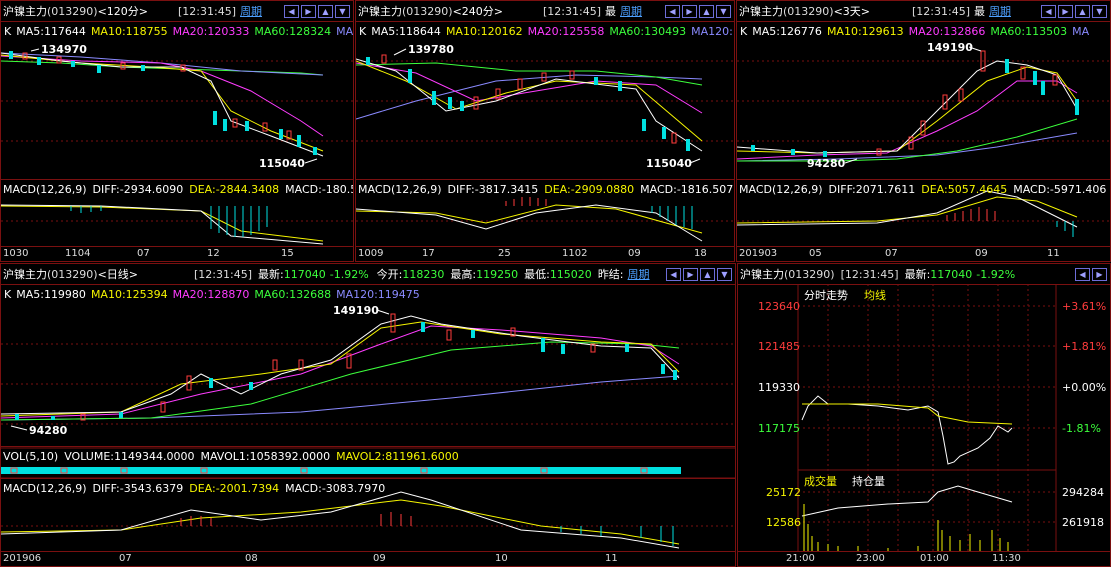 The height and width of the screenshot is (567, 1111). Describe the element at coordinates (1084, 346) in the screenshot. I see `pct-label: +1.81%` at that location.